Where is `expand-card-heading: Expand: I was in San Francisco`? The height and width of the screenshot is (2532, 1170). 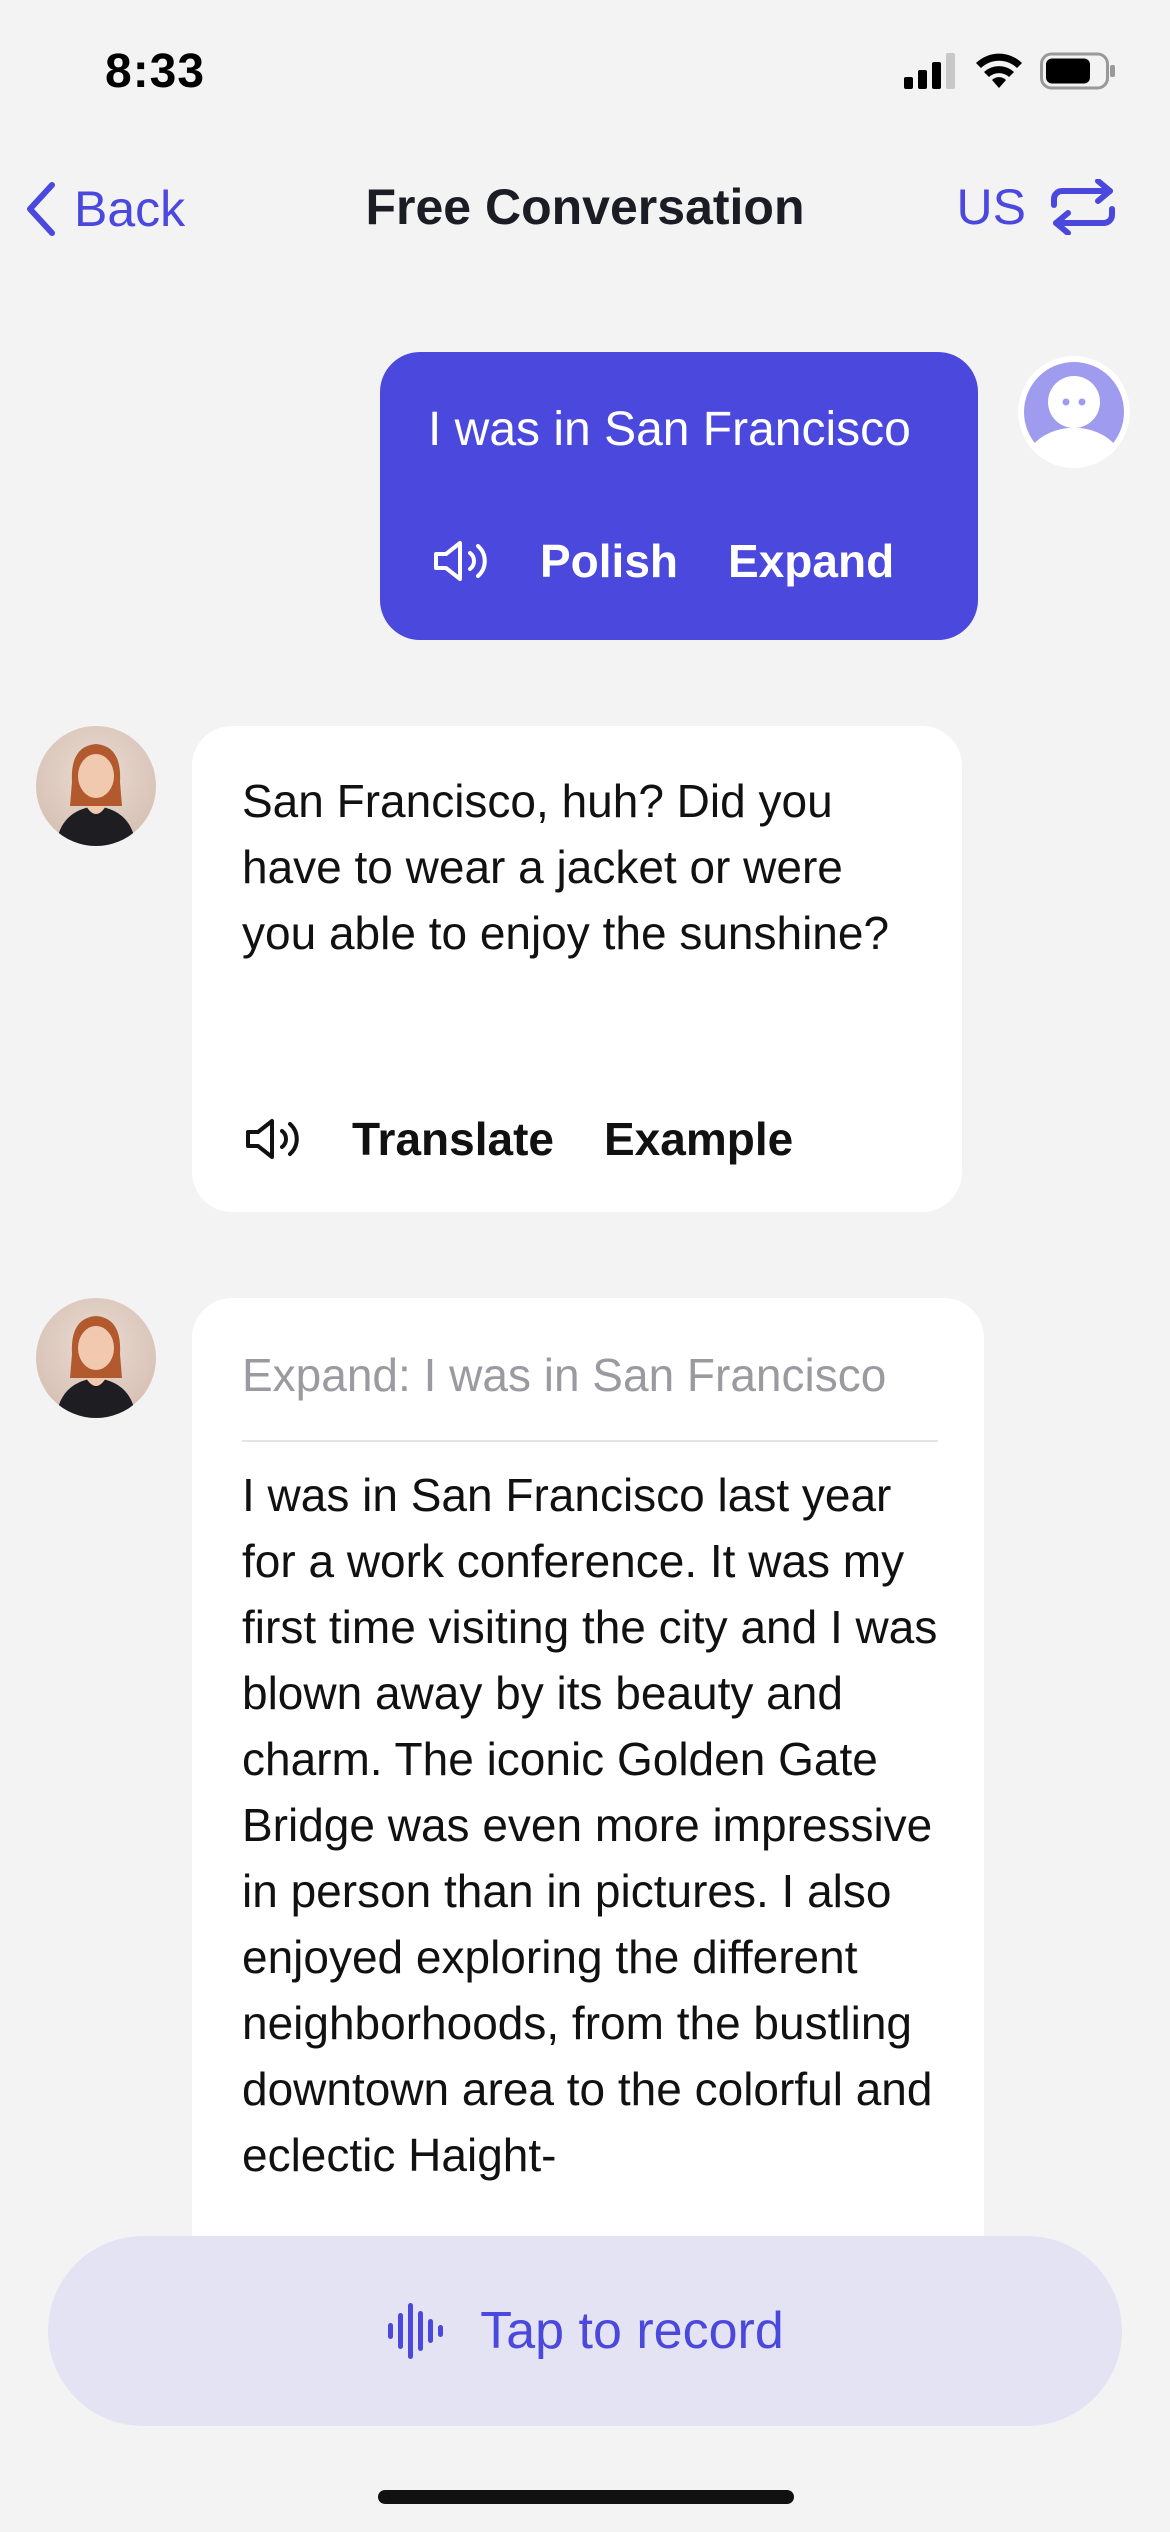 expand-card-heading: Expand: I was in San Francisco is located at coordinates (564, 1375).